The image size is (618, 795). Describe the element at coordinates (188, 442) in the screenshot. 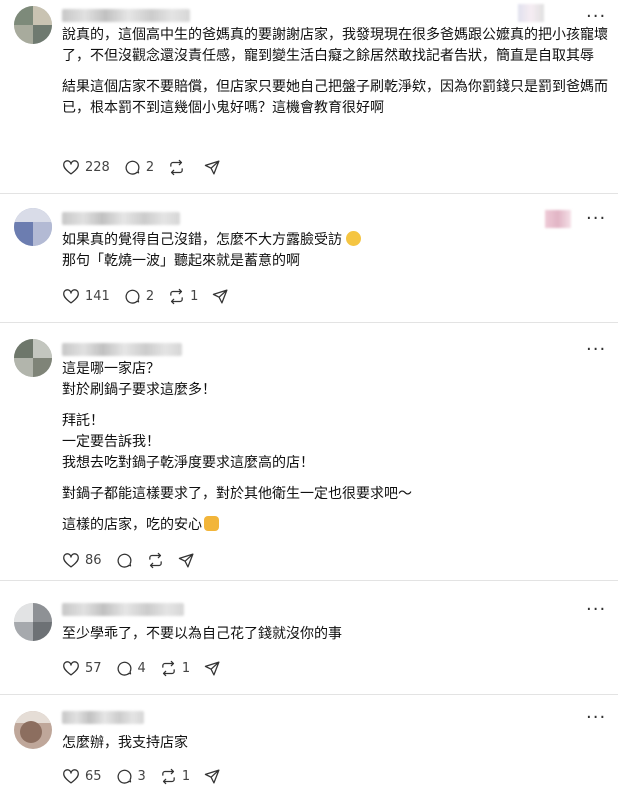

I see `paragraph: 拜託！ 一定要告訴我！ 我想去吃對鍋子乾淨度要求這麼高的店！` at that location.